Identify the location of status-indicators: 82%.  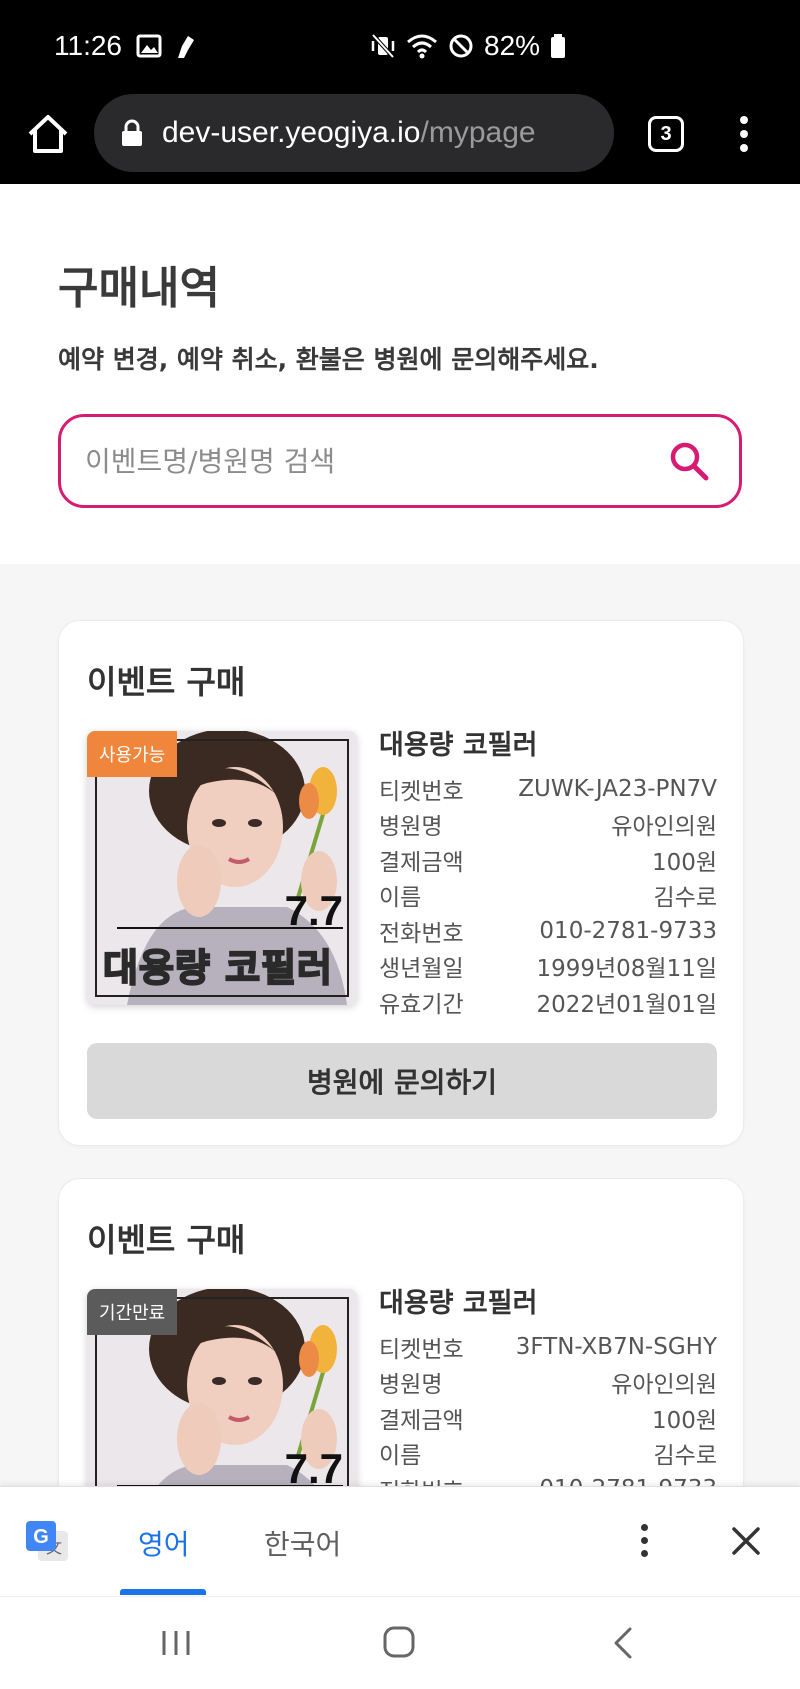
(468, 46).